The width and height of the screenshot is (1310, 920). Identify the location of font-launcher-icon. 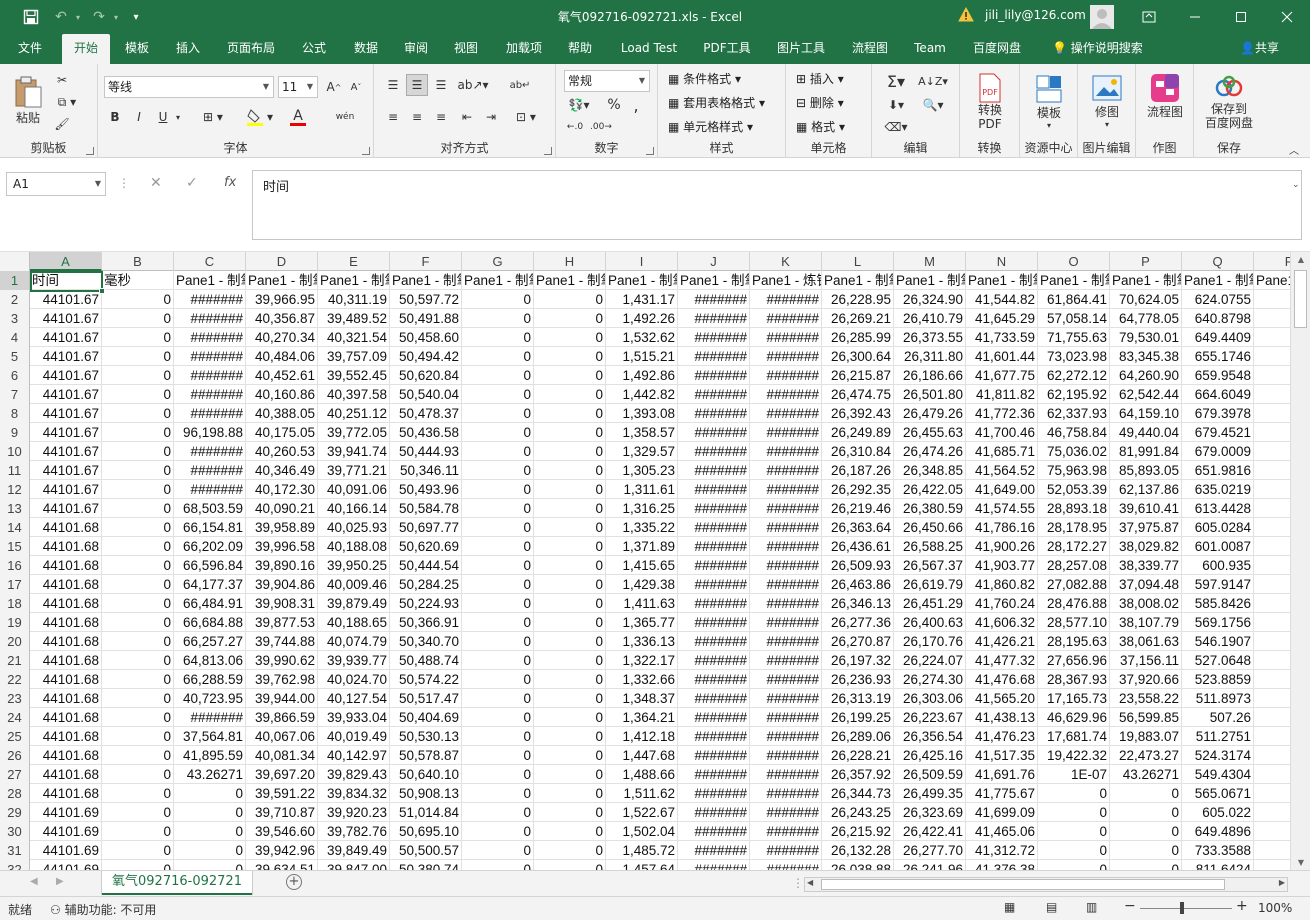
(366, 151).